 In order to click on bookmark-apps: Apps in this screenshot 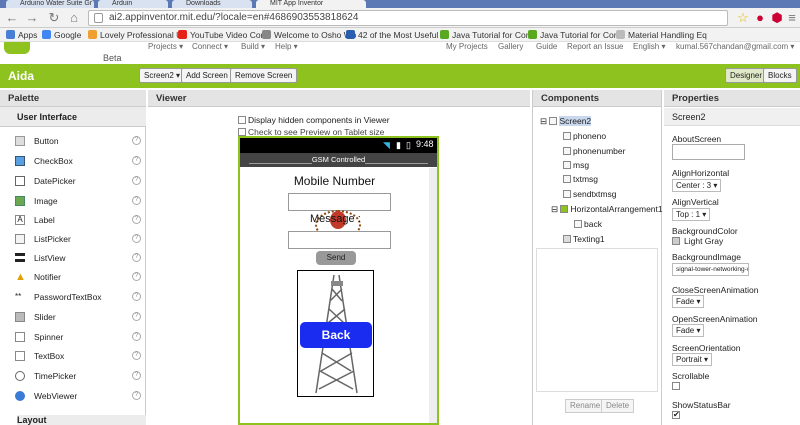, I will do `click(21, 34)`.